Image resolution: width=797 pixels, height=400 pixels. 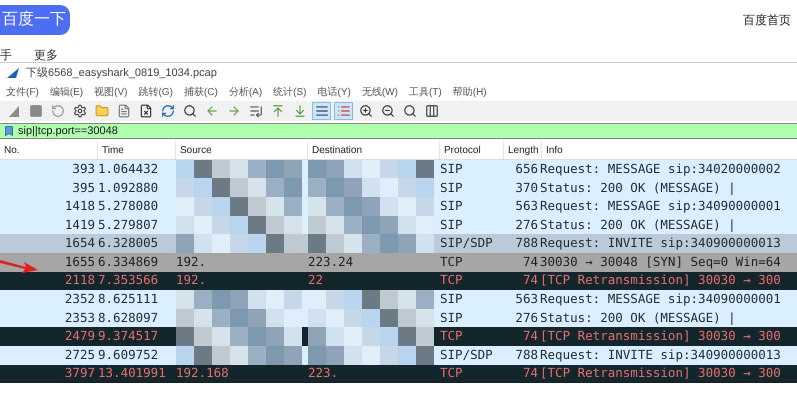 I want to click on table-cell: 1419, so click(x=79, y=224).